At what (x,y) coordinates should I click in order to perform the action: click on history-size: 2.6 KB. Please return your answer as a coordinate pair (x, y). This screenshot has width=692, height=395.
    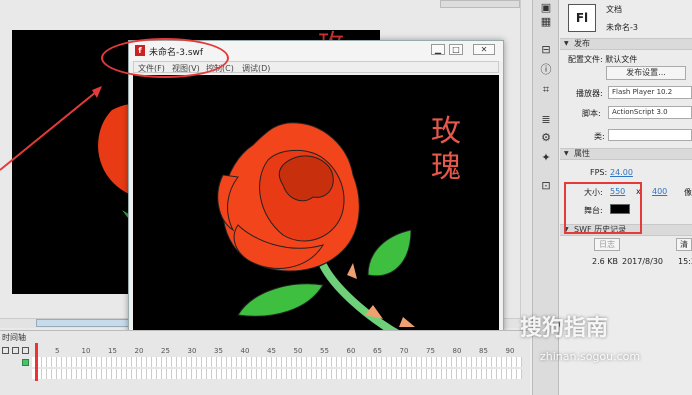
    Looking at the image, I should click on (605, 261).